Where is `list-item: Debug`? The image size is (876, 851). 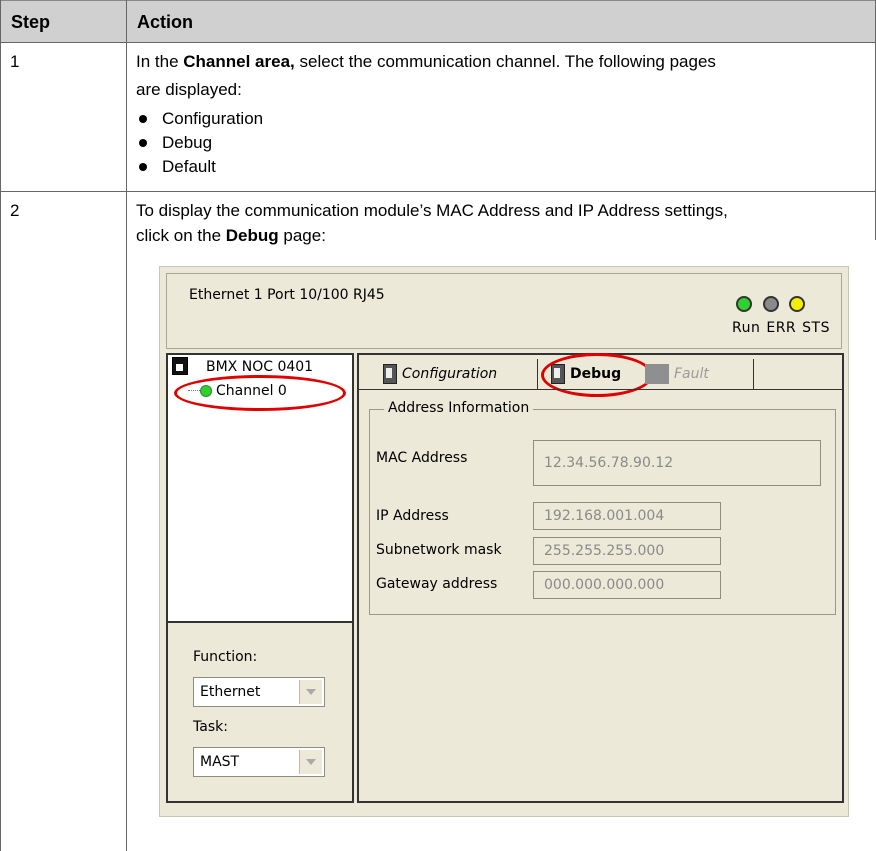
list-item: Debug is located at coordinates (200, 143).